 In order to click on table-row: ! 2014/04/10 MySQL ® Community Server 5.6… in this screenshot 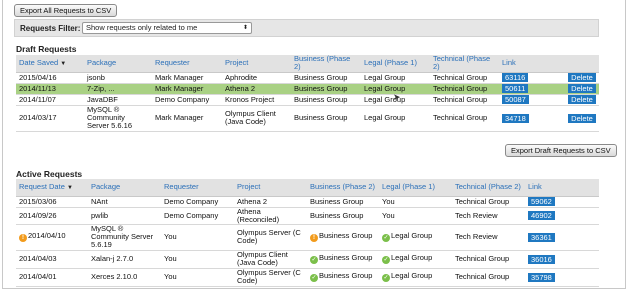, I will do `click(307, 237)`.